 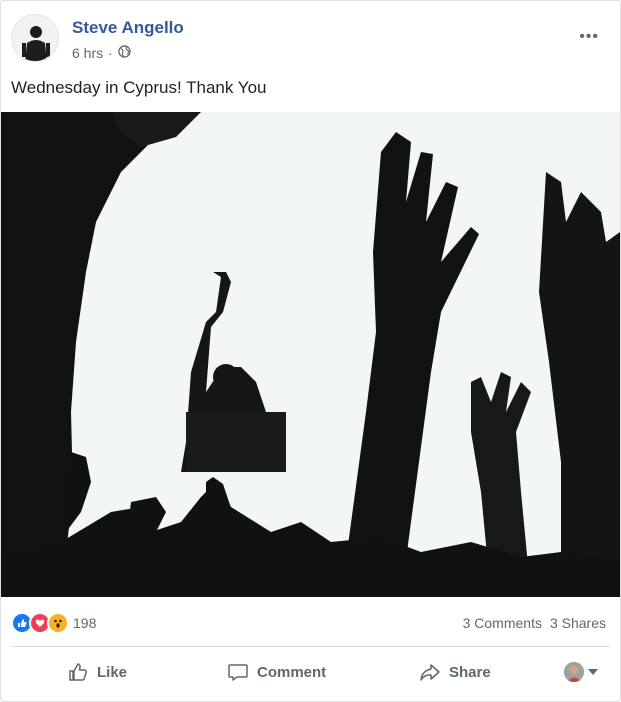 I want to click on reaction-summary: 198, so click(x=53, y=623).